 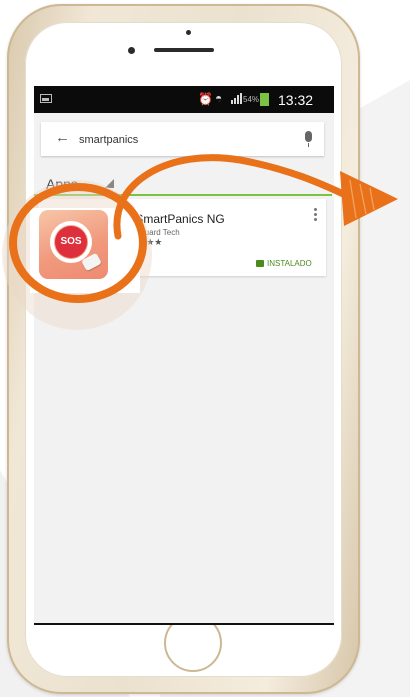 What do you see at coordinates (205, 99) in the screenshot?
I see `alarm-icon: ⏰` at bounding box center [205, 99].